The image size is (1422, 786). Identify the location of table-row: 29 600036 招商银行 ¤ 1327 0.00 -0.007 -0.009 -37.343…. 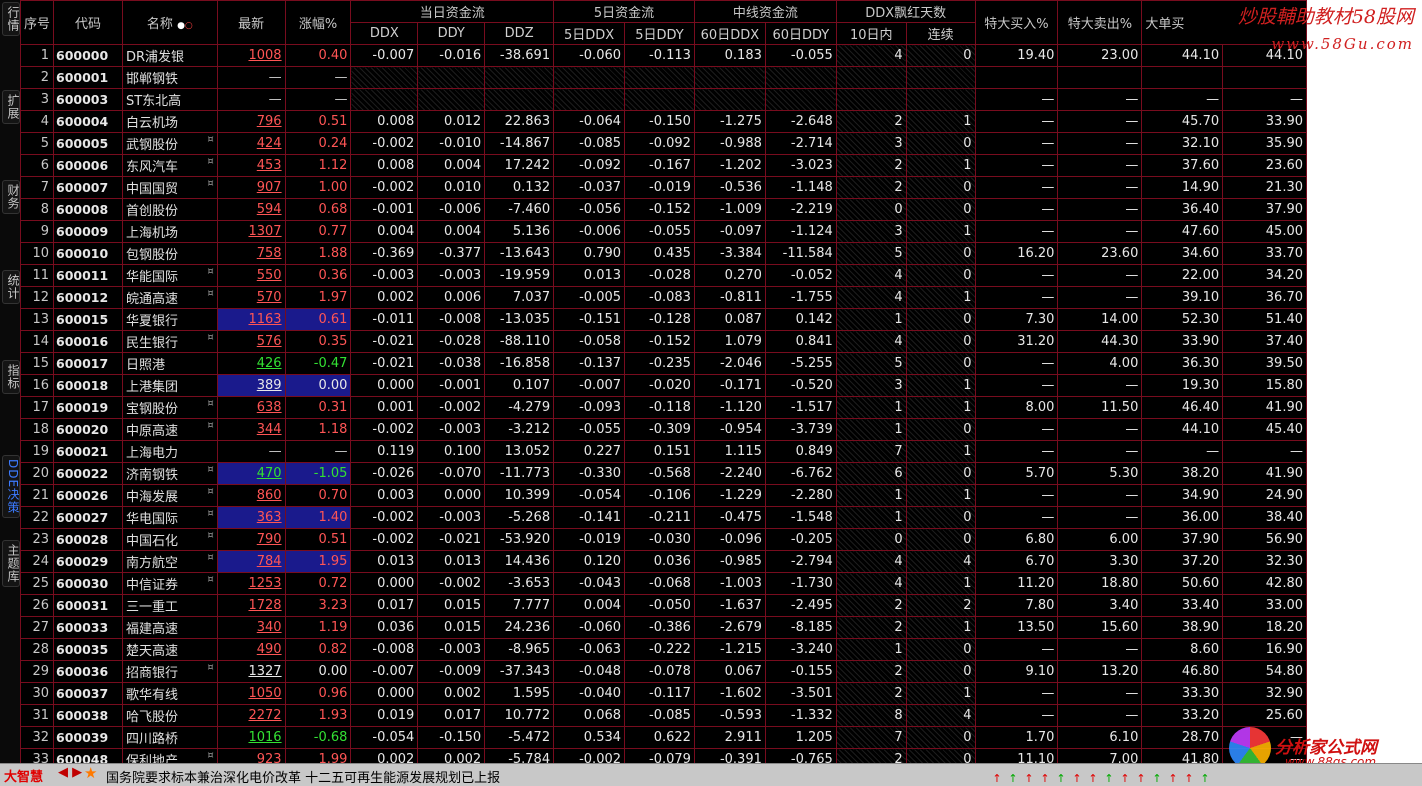
(663, 671).